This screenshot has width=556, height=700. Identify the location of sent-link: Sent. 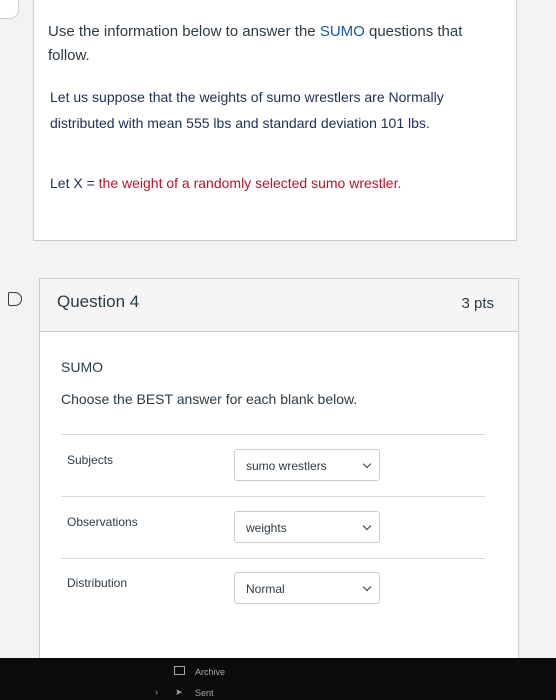
(204, 693).